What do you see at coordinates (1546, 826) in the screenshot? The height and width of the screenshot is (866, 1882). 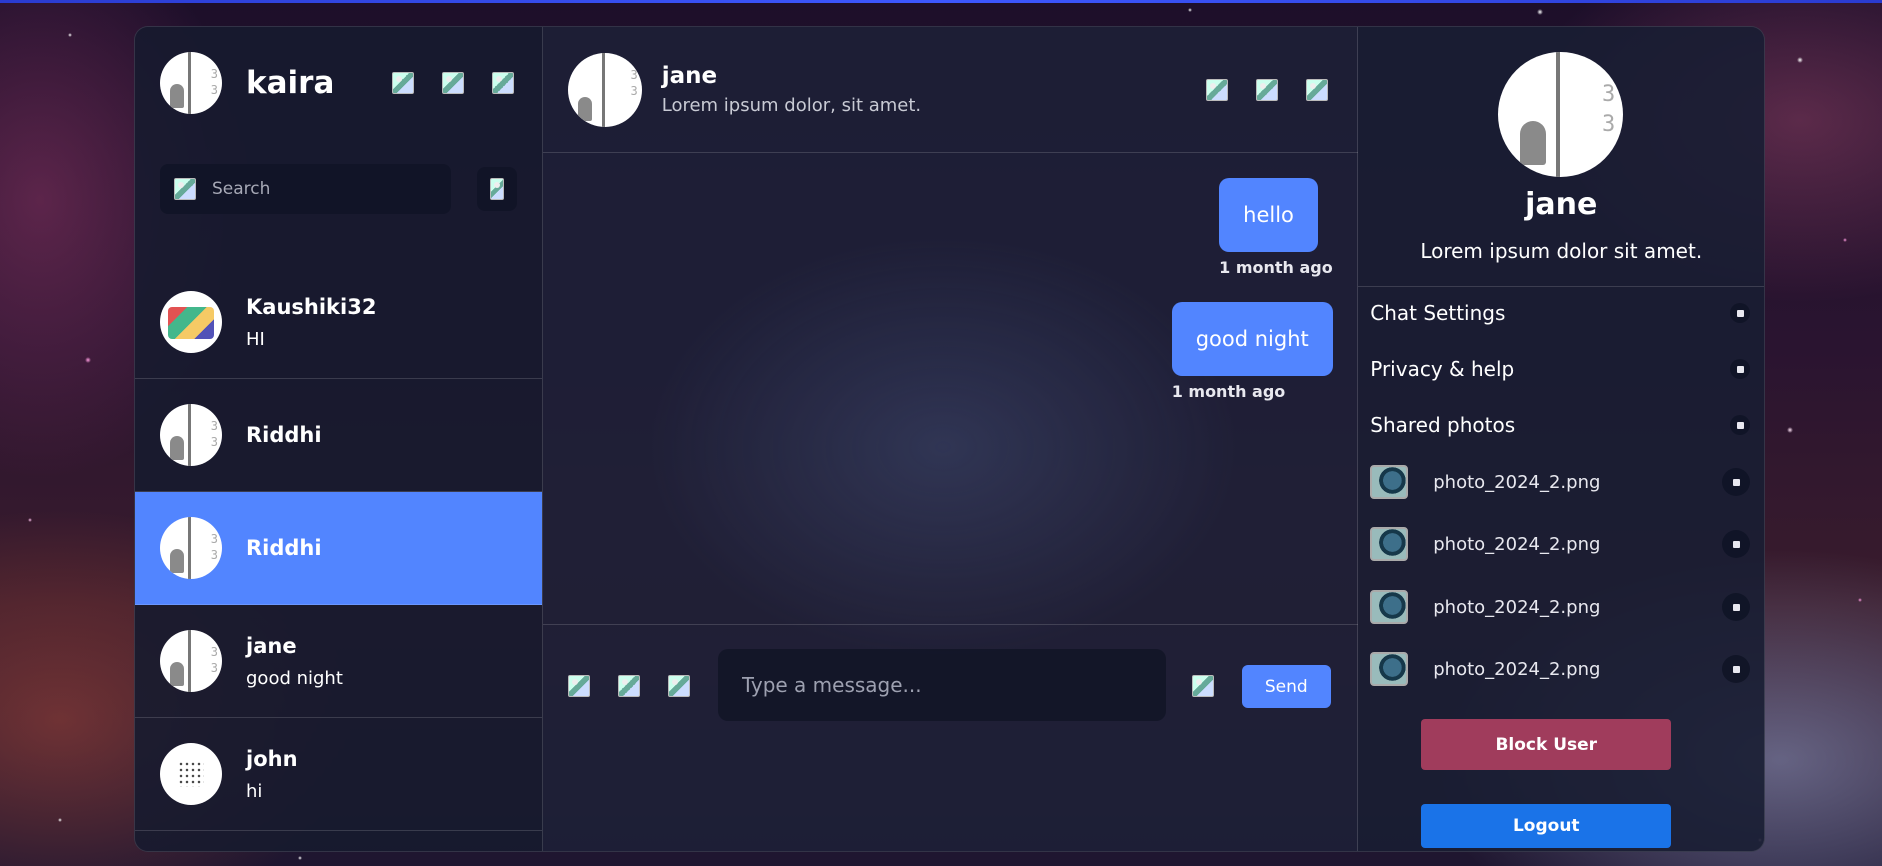 I see `logout-button: Logout` at bounding box center [1546, 826].